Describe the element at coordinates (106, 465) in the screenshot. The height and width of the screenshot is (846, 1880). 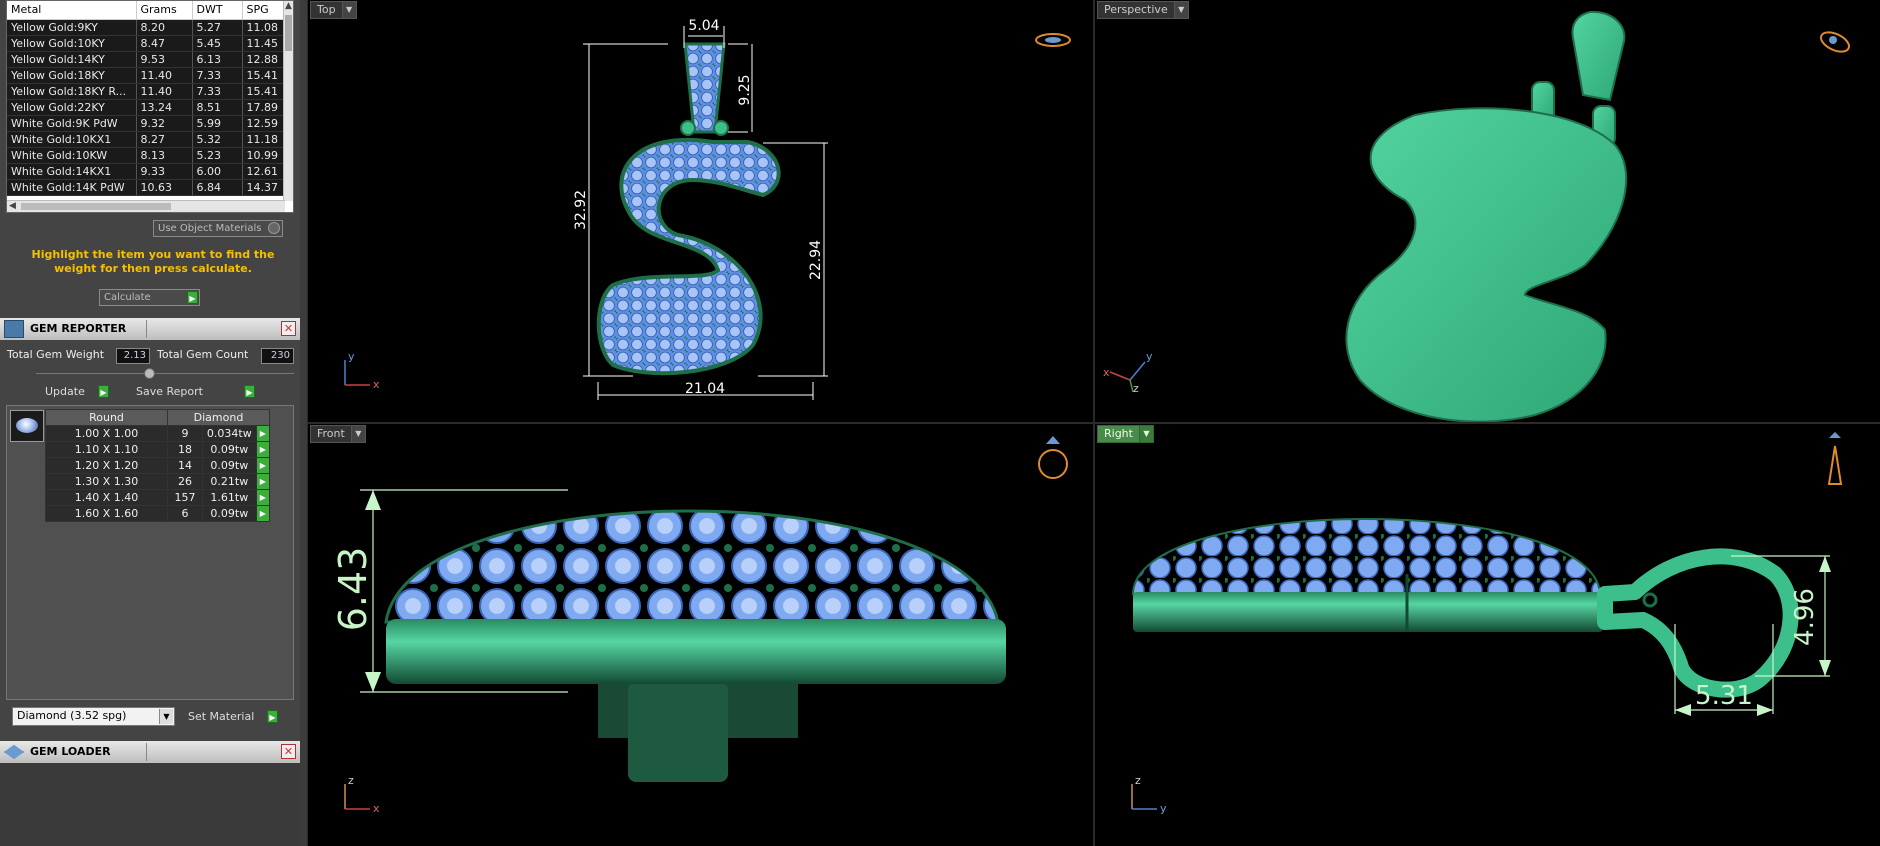
I see `gem-size: 1.20 X 1.20` at that location.